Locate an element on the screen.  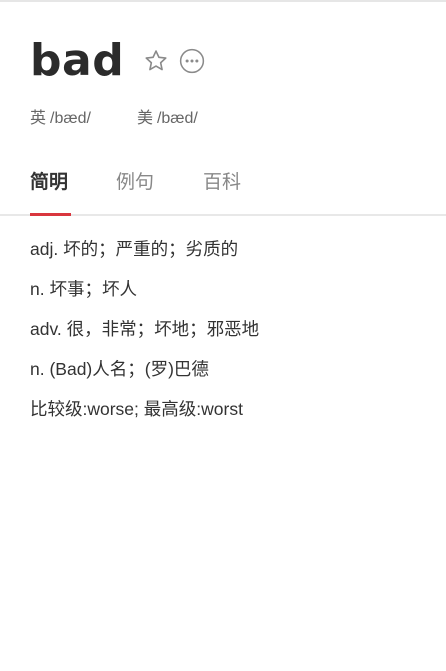
phonetic-uk: 英 /bæd/ is located at coordinates (60, 119).